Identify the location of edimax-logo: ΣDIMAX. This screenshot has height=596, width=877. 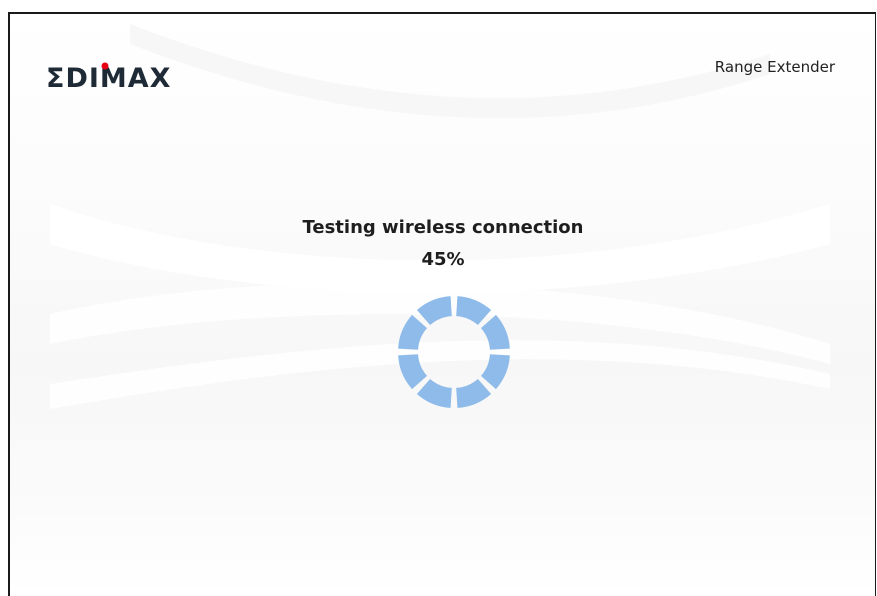
(108, 76).